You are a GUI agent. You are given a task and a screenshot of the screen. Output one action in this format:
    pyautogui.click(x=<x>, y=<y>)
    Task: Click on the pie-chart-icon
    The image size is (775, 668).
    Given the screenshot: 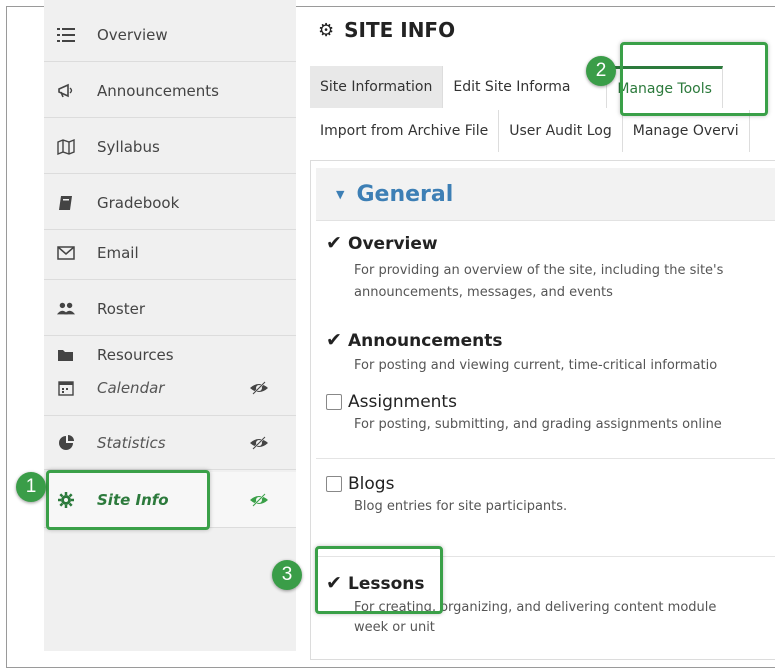 What is the action you would take?
    pyautogui.click(x=66, y=443)
    